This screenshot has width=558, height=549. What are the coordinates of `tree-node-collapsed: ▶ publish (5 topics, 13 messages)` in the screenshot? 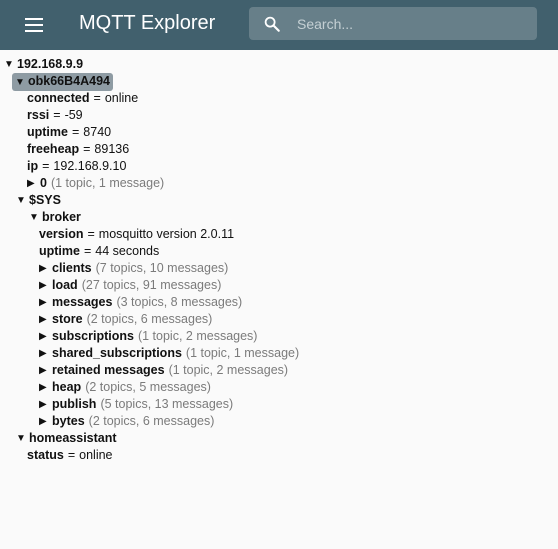 It's located at (136, 404).